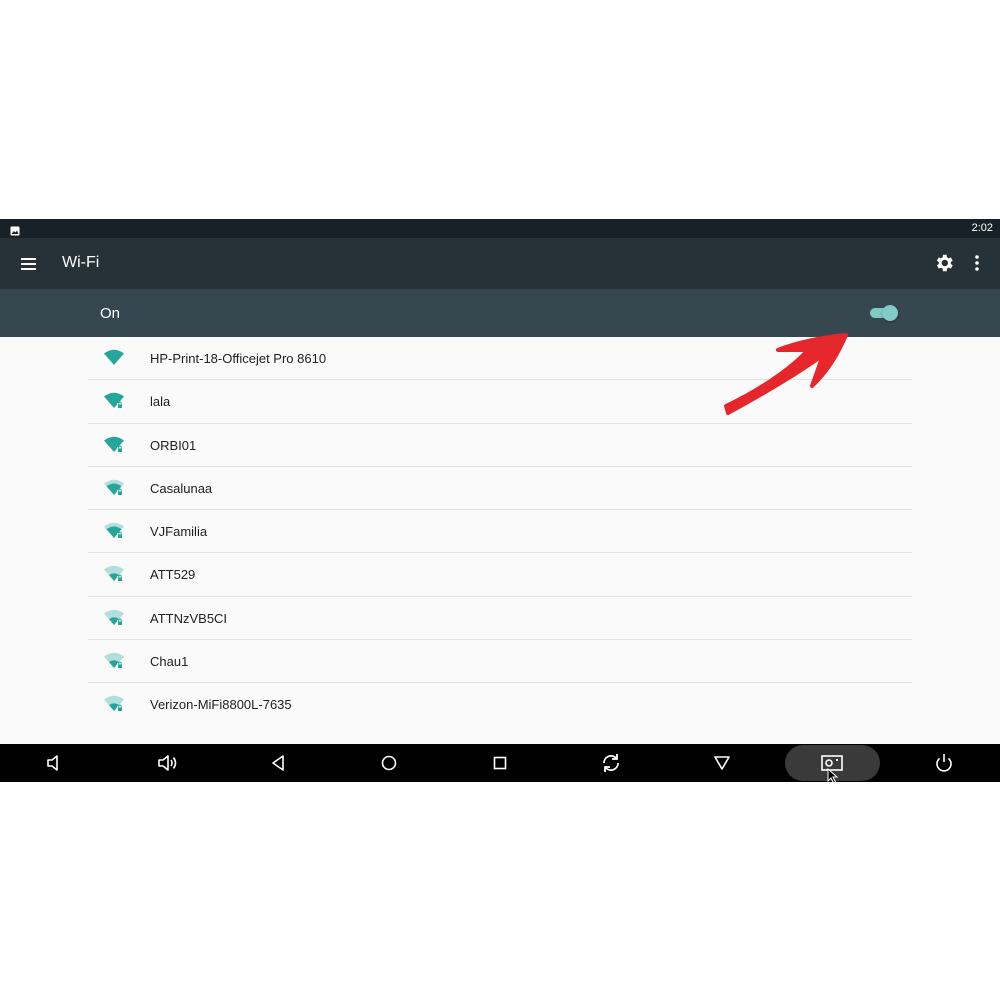 This screenshot has width=1000, height=1000. I want to click on network-ssid: Chau1, so click(169, 662).